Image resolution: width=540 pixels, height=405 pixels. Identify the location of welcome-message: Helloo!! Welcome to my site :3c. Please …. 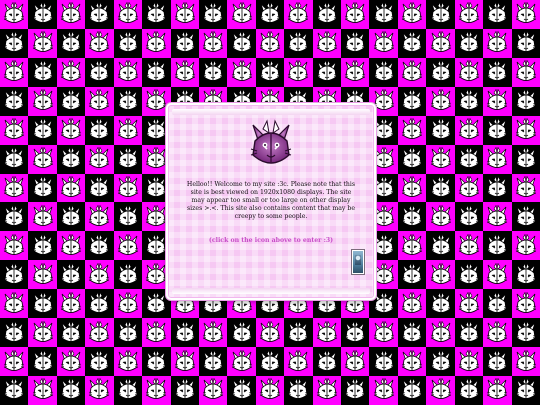
(271, 200).